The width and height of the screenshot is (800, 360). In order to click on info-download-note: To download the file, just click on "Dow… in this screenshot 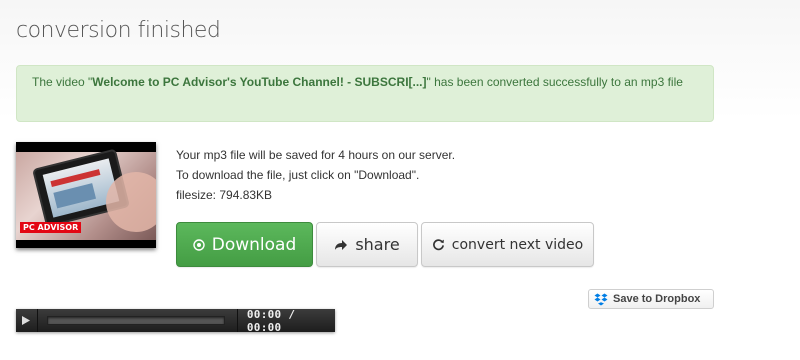, I will do `click(298, 175)`.